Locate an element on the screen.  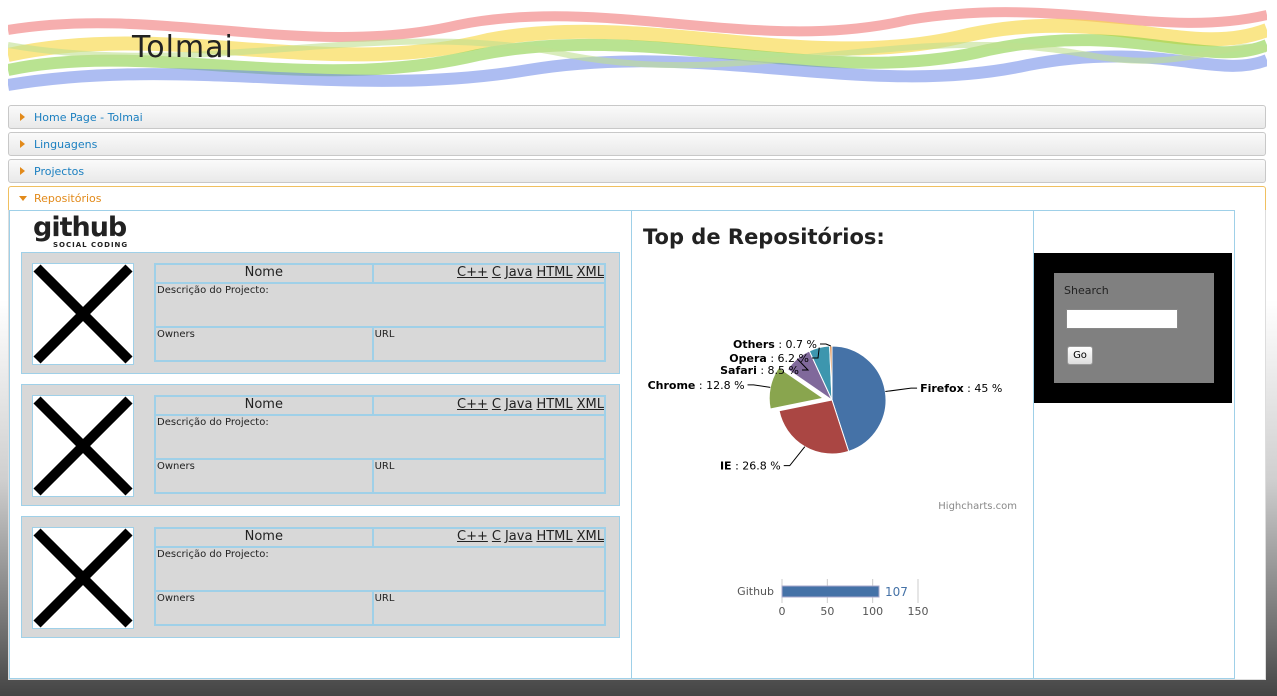
pie-label-chrome: Chrome : 12.8 % is located at coordinates (696, 385).